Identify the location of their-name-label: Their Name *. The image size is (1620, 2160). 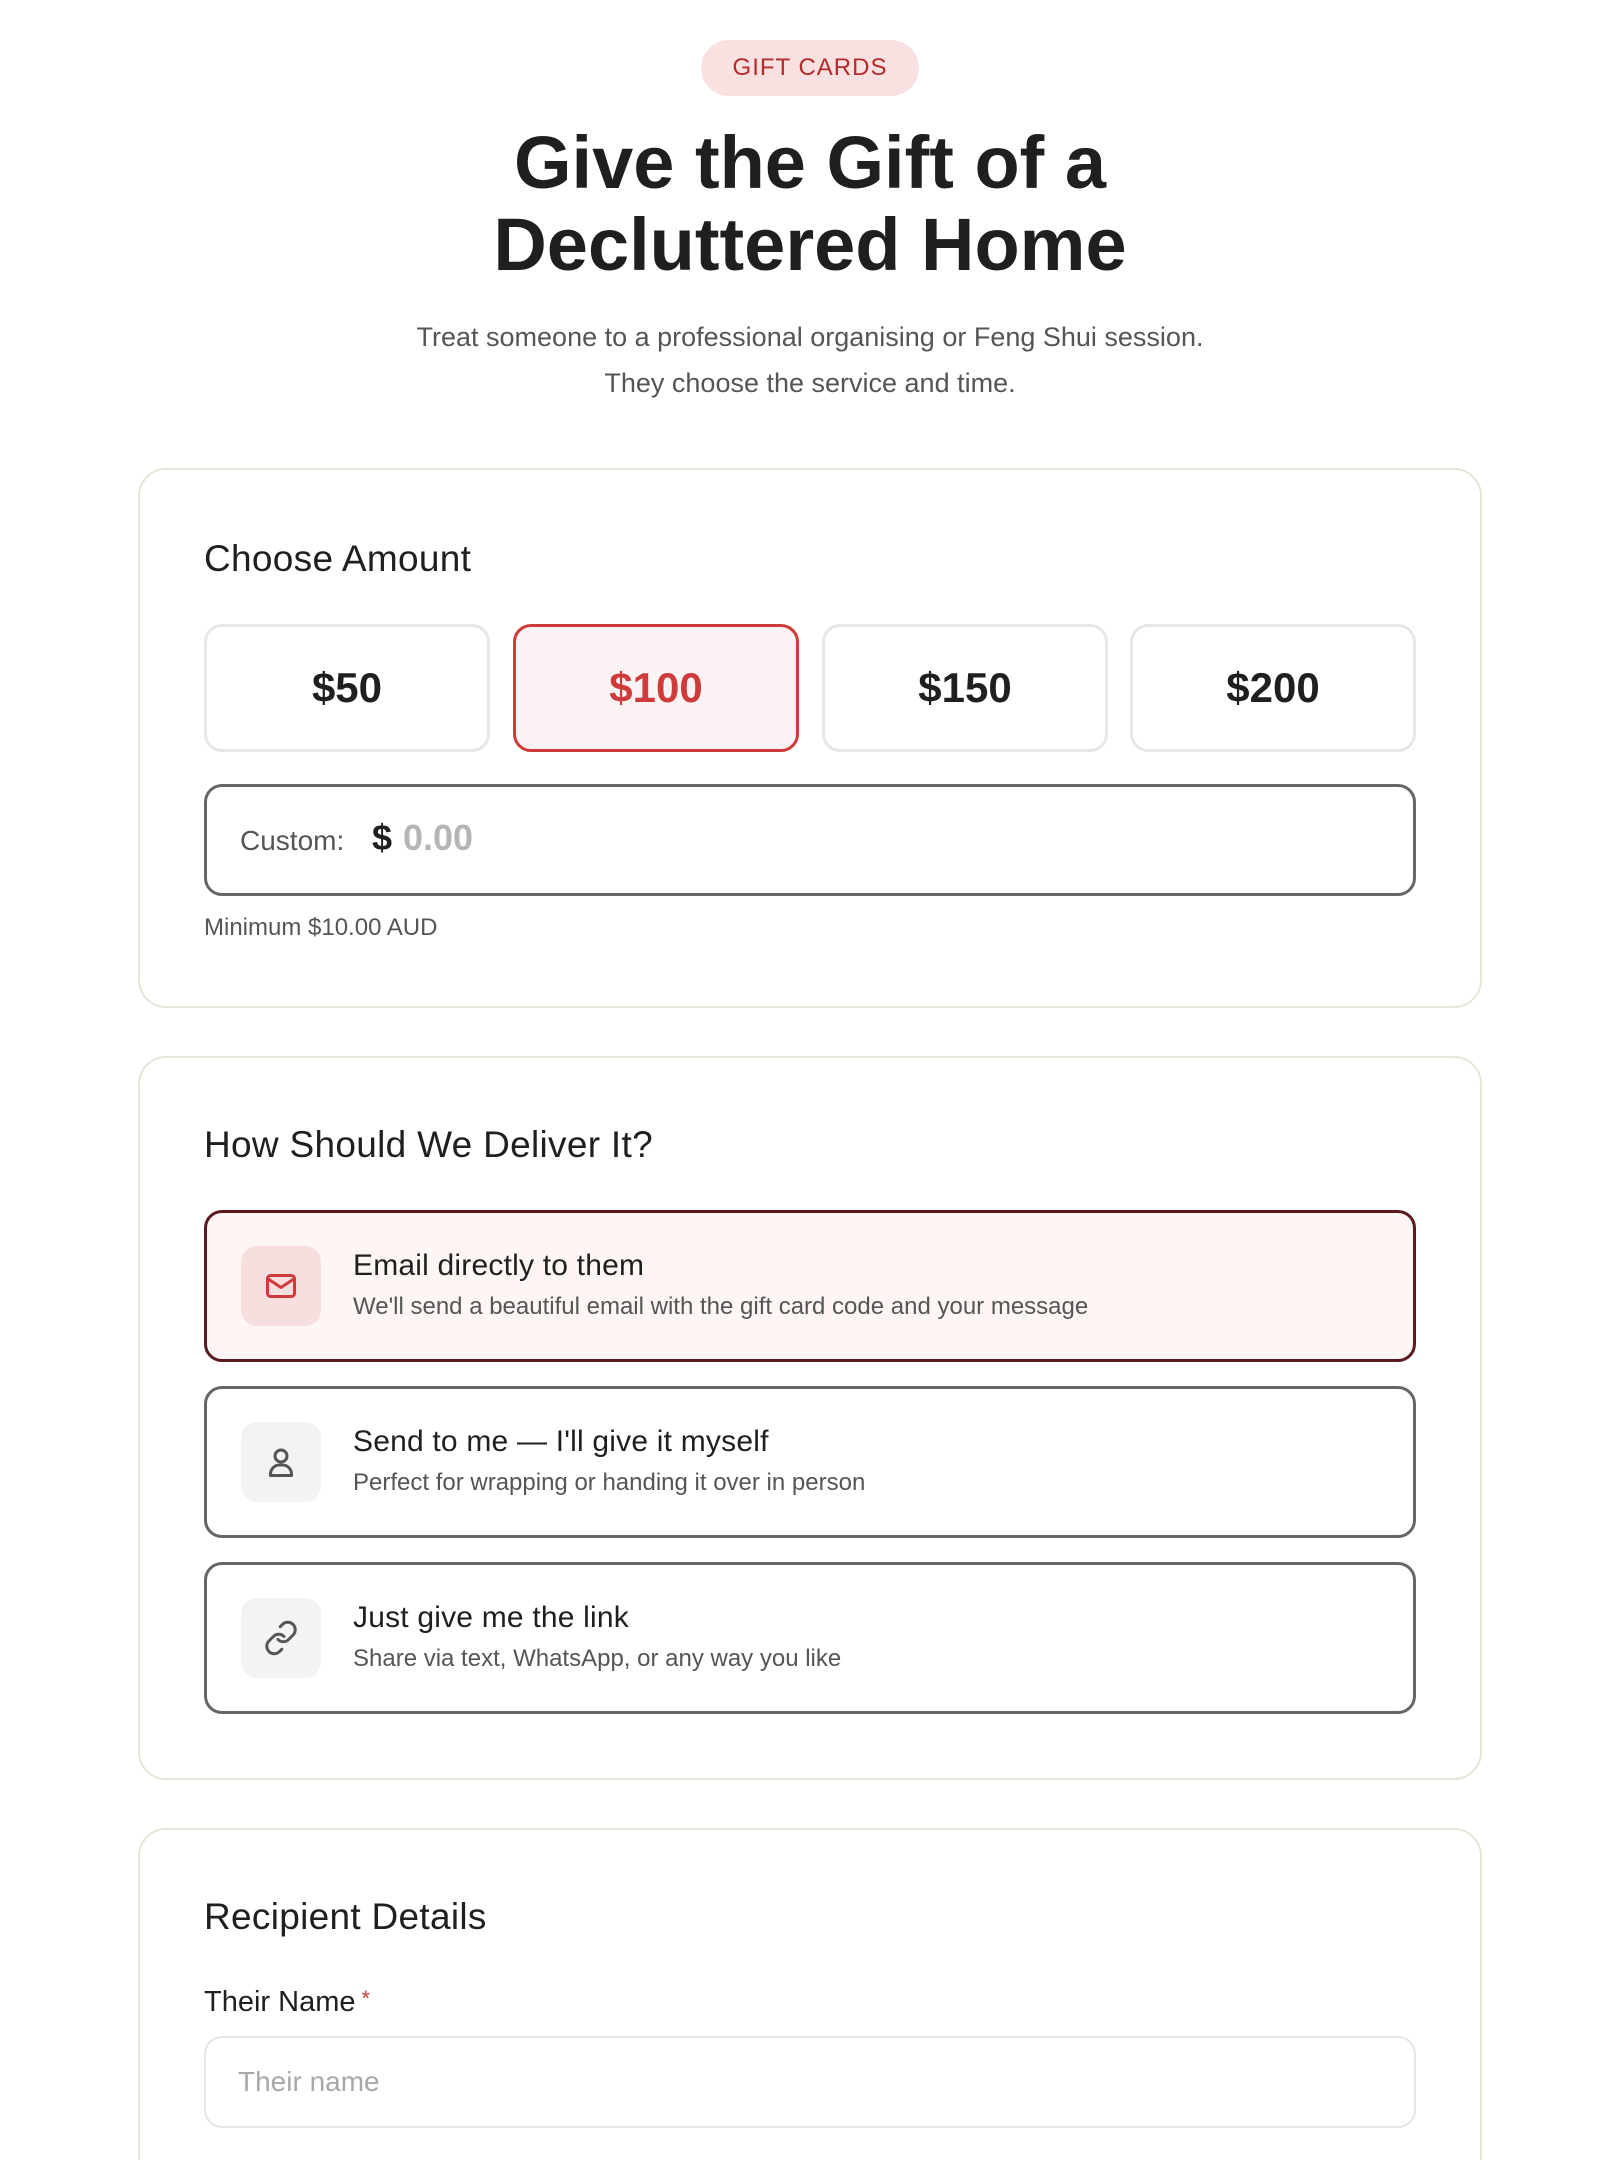
(287, 2002).